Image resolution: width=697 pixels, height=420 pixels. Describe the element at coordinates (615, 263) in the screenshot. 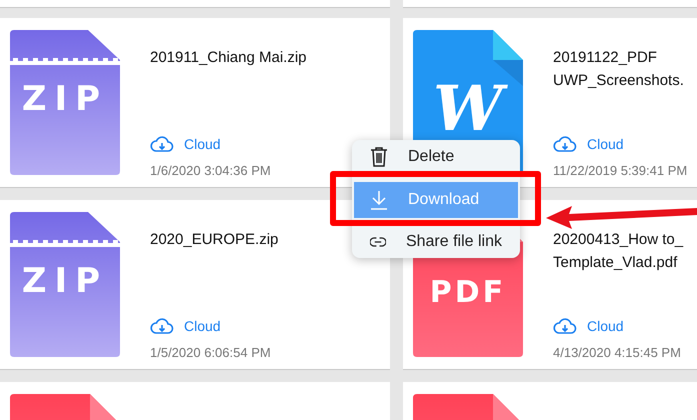

I see `file-name: Template_Vlad.pdf` at that location.